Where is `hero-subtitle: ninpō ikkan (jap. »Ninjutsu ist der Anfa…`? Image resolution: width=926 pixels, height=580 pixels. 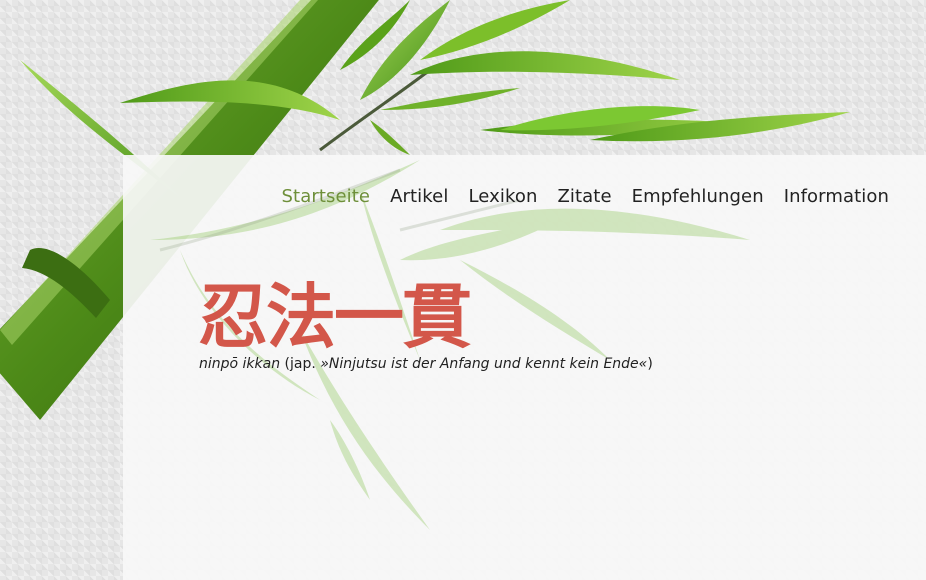 hero-subtitle: ninpō ikkan (jap. »Ninjutsu ist der Anfa… is located at coordinates (426, 364).